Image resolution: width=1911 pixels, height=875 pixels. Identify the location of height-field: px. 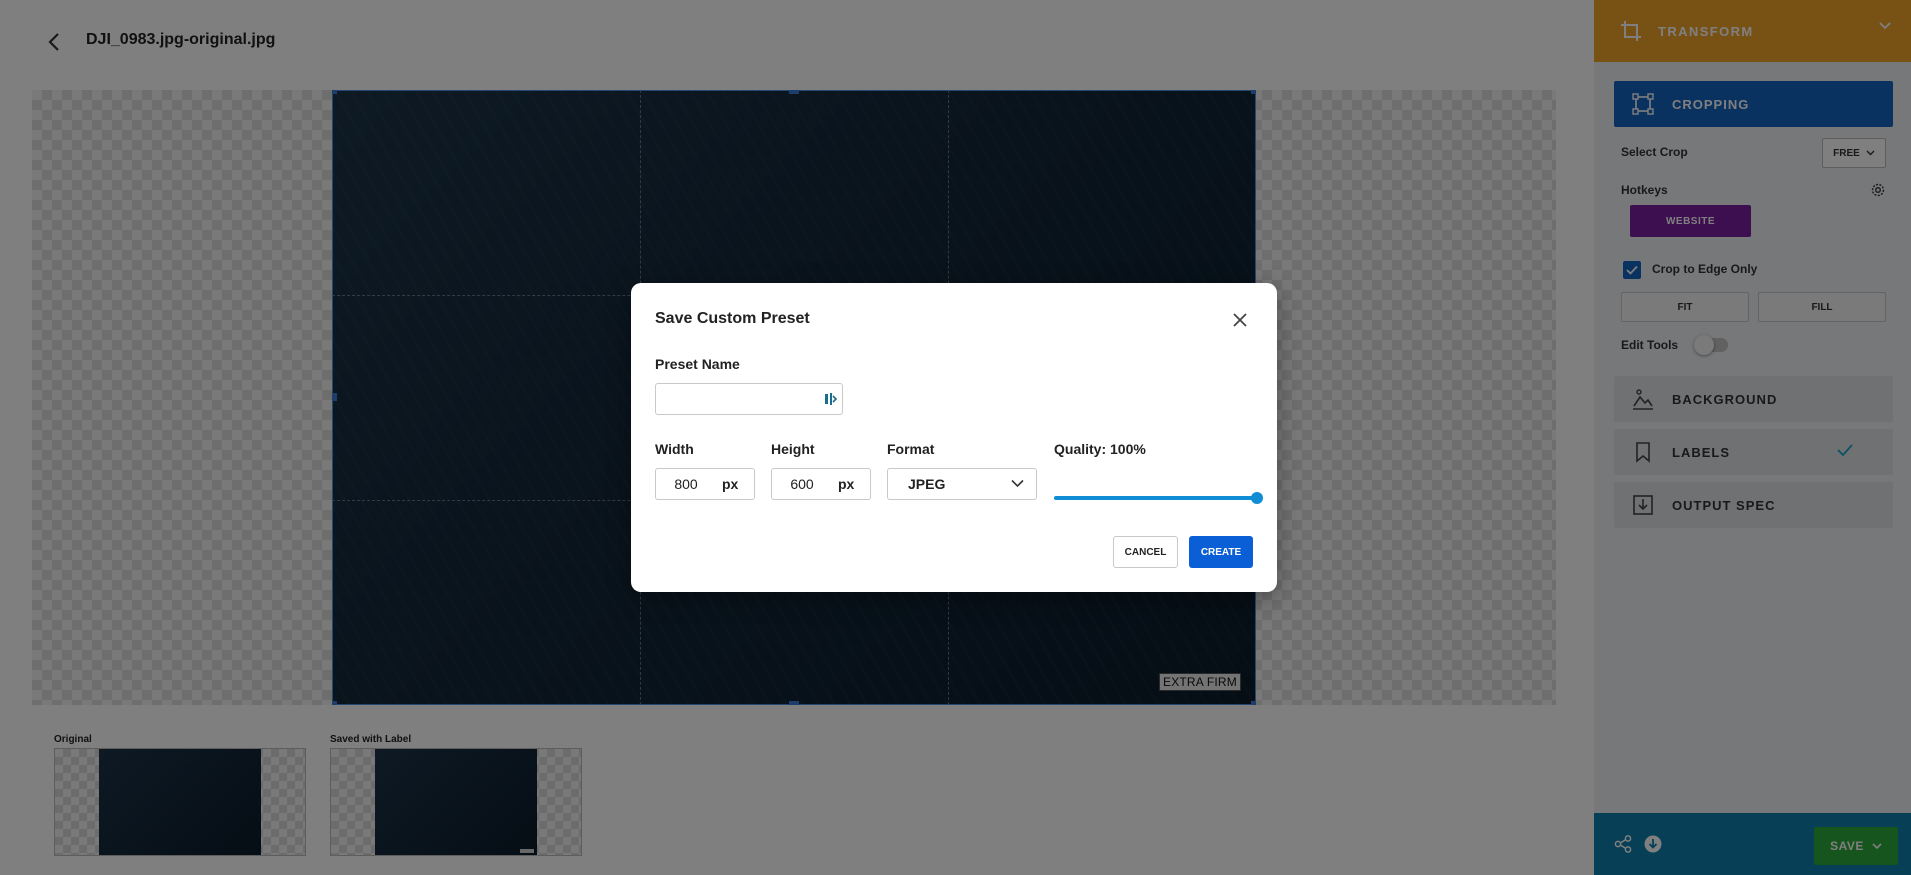
(821, 484).